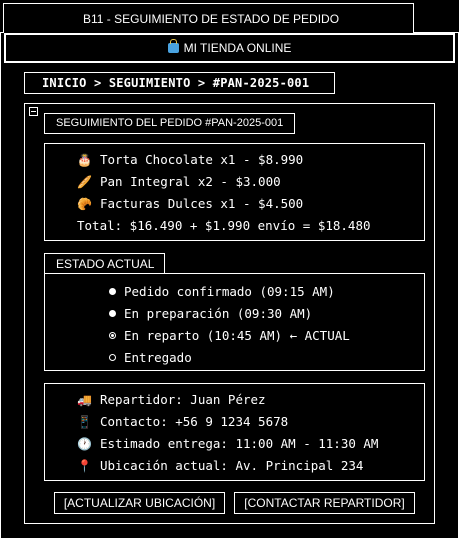  What do you see at coordinates (33, 111) in the screenshot?
I see `collapse-toggle-icon` at bounding box center [33, 111].